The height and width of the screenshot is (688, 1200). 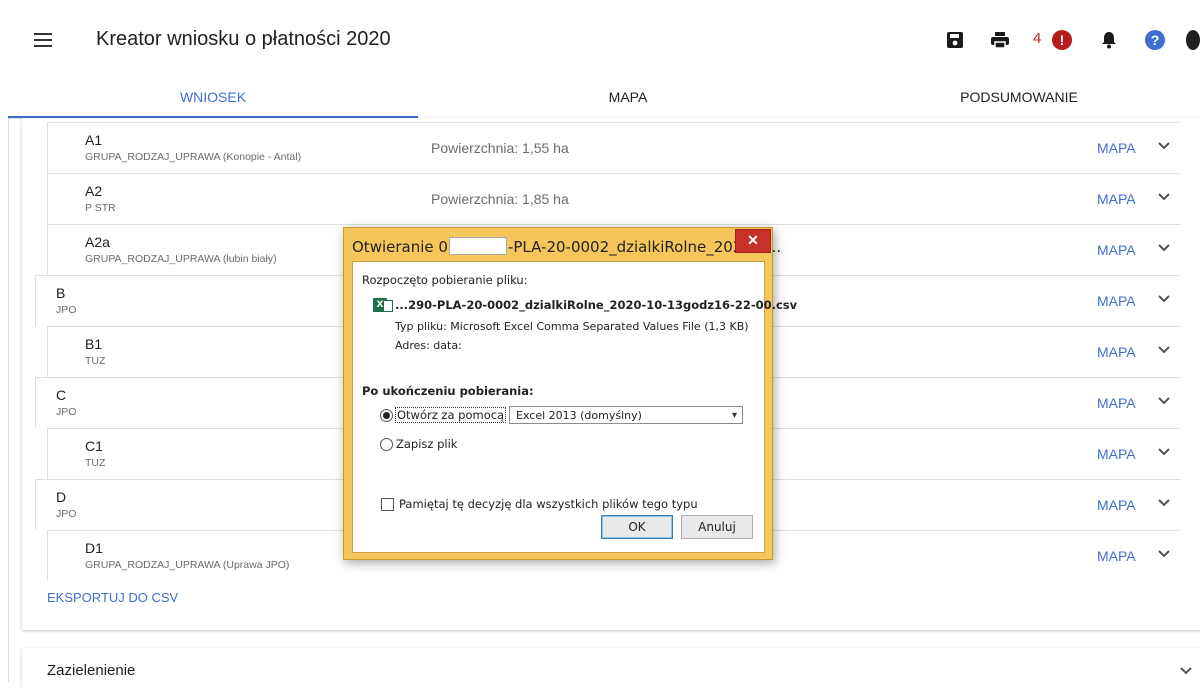 What do you see at coordinates (1000, 40) in the screenshot?
I see `print-icon` at bounding box center [1000, 40].